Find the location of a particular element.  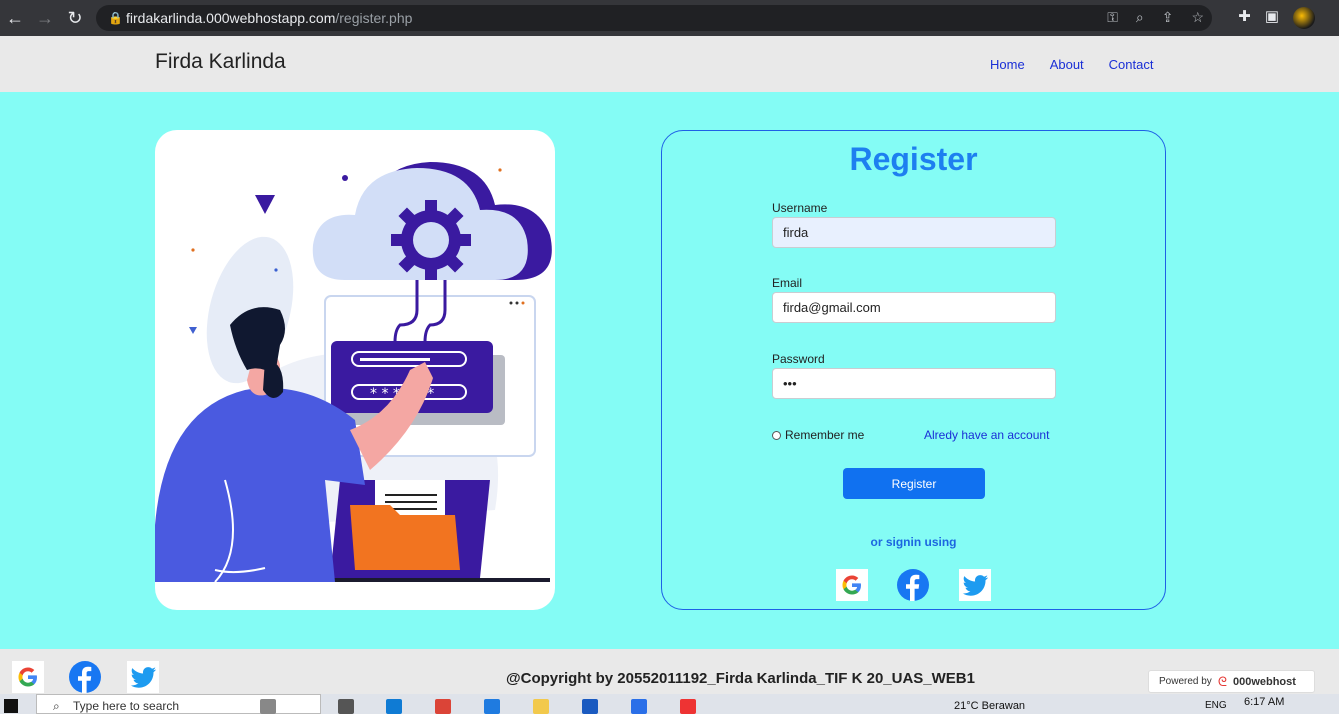

email-label: Email is located at coordinates (787, 283).